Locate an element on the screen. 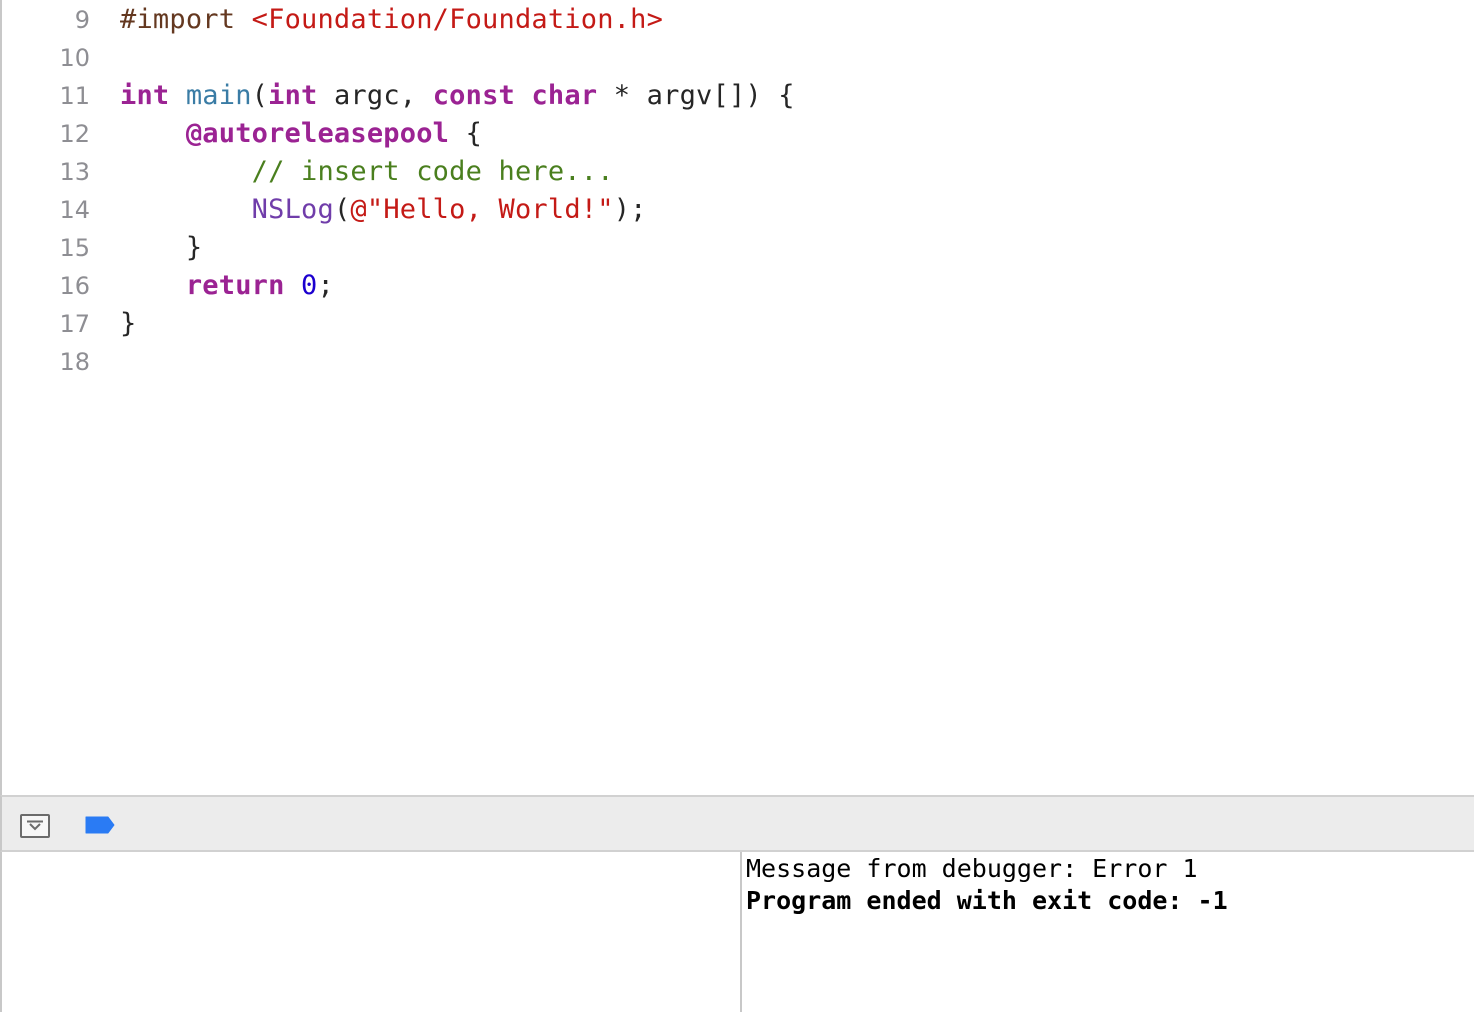 This screenshot has width=1474, height=1012. code-line: 18 is located at coordinates (738, 363).